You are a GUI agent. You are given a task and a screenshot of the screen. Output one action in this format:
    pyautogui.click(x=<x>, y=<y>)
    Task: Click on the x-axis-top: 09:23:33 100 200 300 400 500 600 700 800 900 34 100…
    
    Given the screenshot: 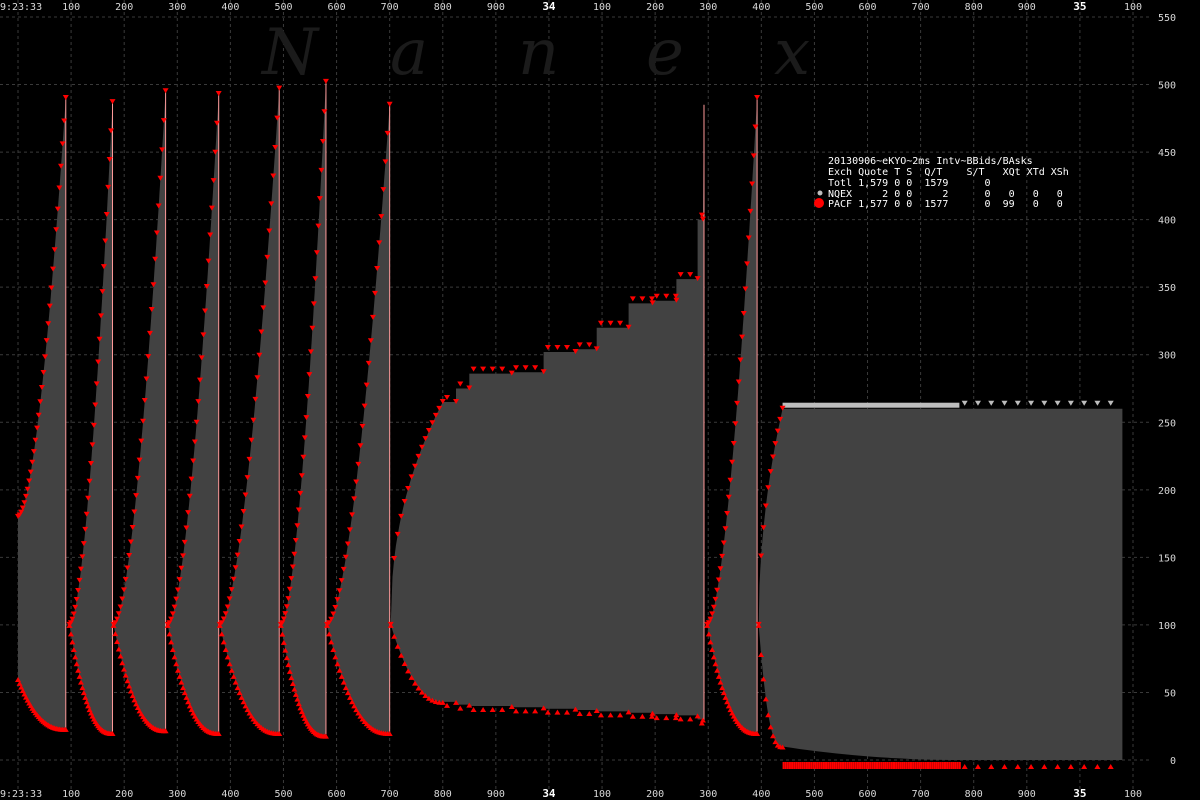 What is the action you would take?
    pyautogui.click(x=571, y=6)
    